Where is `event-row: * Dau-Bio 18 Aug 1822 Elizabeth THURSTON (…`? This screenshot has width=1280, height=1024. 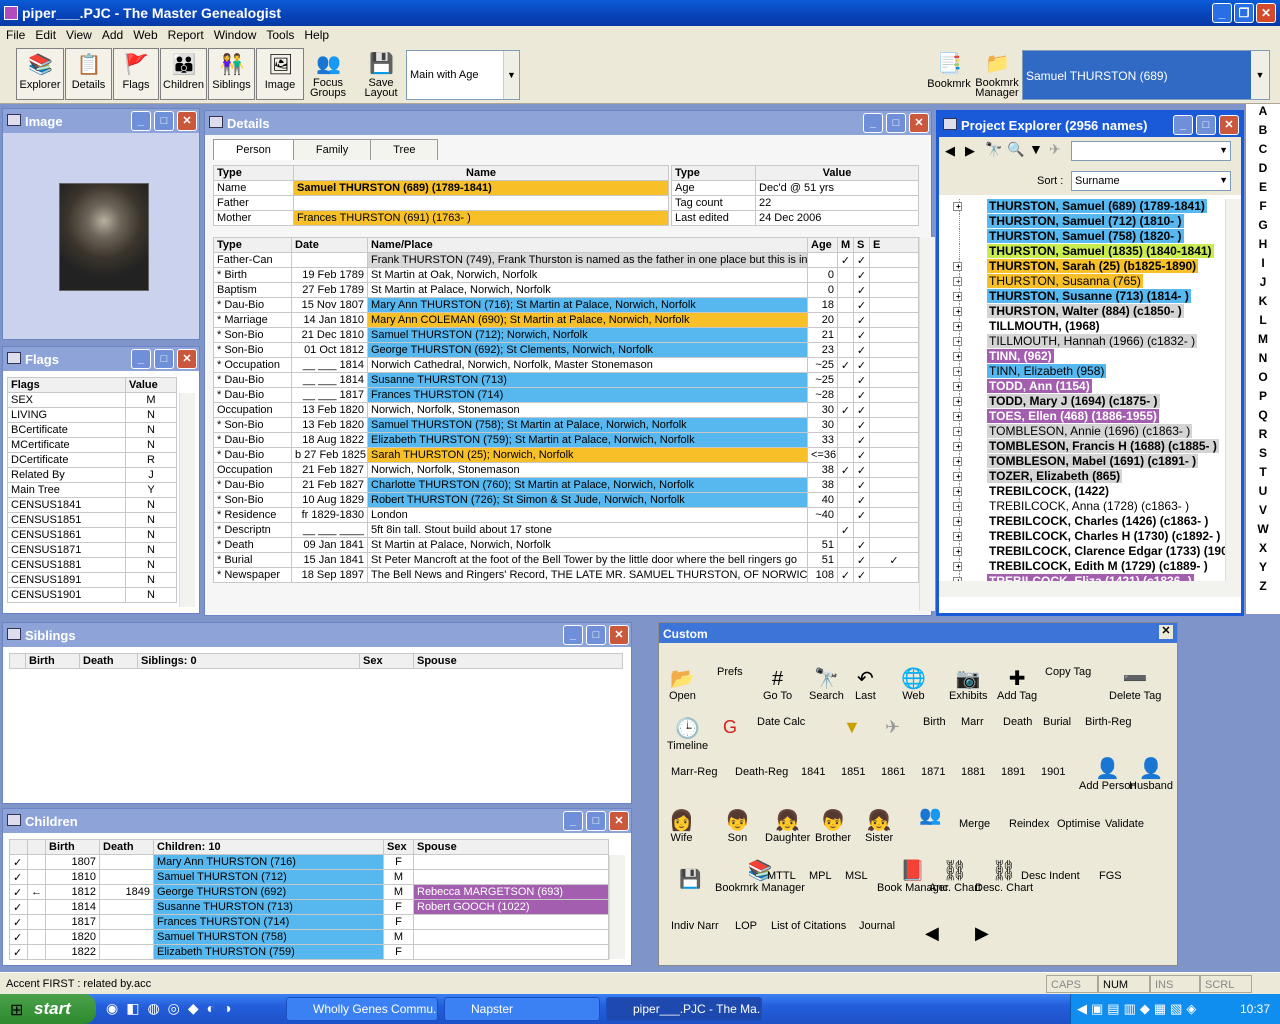 event-row: * Dau-Bio 18 Aug 1822 Elizabeth THURSTON (… is located at coordinates (566, 440).